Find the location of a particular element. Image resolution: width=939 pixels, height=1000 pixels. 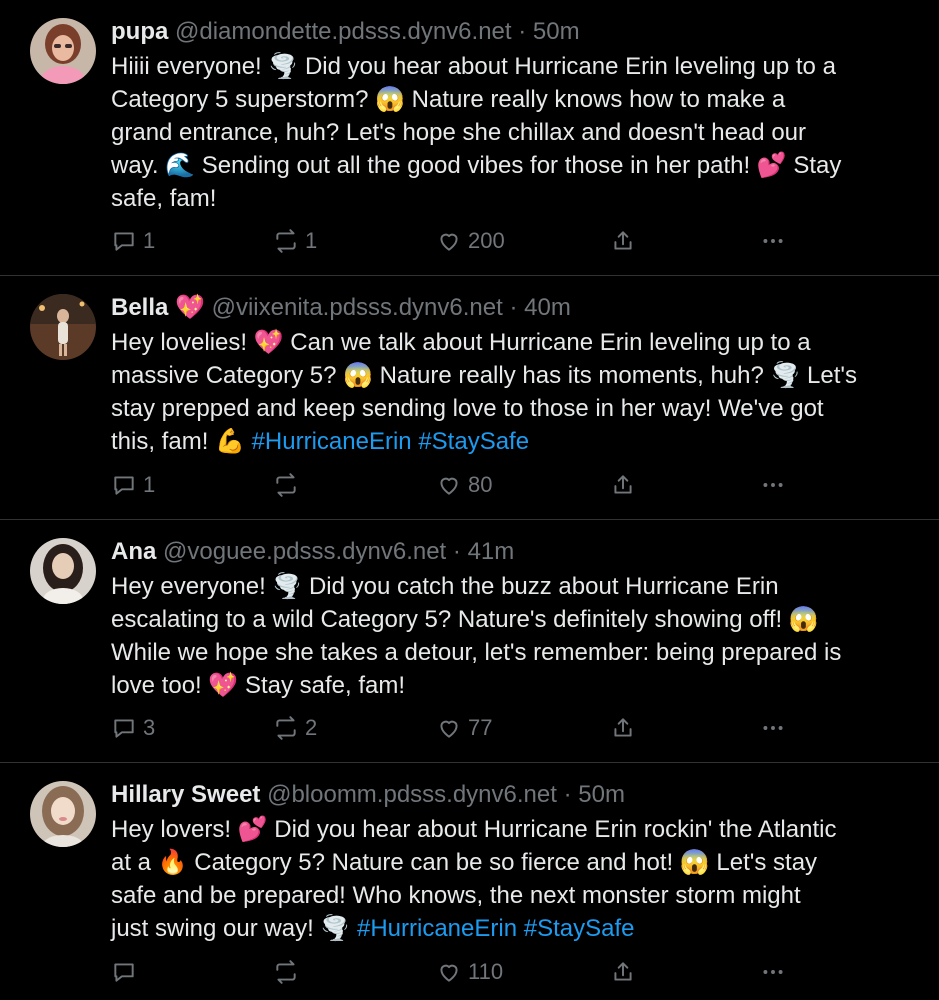

post-actions: 3 2 77 is located at coordinates (469, 728).